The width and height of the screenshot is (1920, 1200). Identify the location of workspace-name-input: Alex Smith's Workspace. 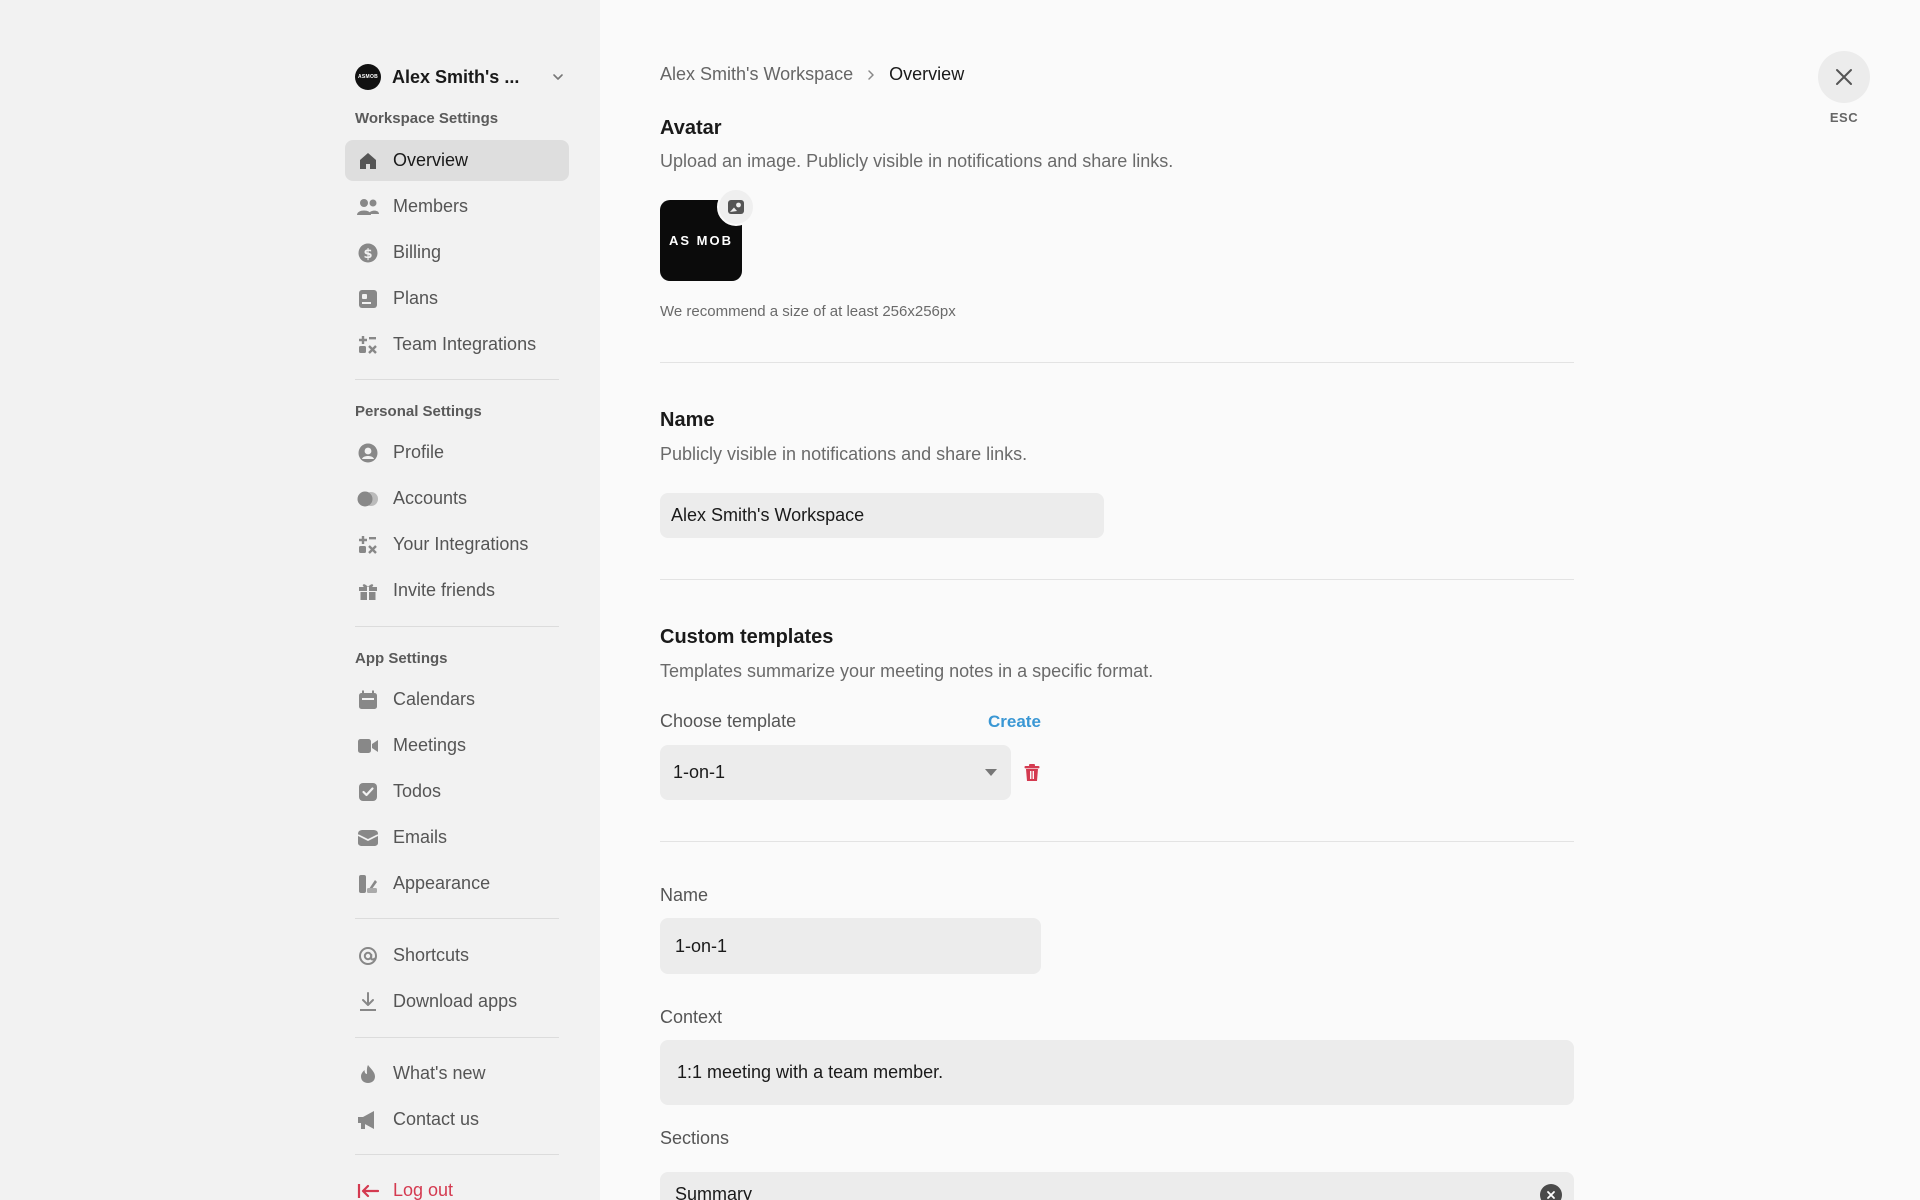
(882, 515).